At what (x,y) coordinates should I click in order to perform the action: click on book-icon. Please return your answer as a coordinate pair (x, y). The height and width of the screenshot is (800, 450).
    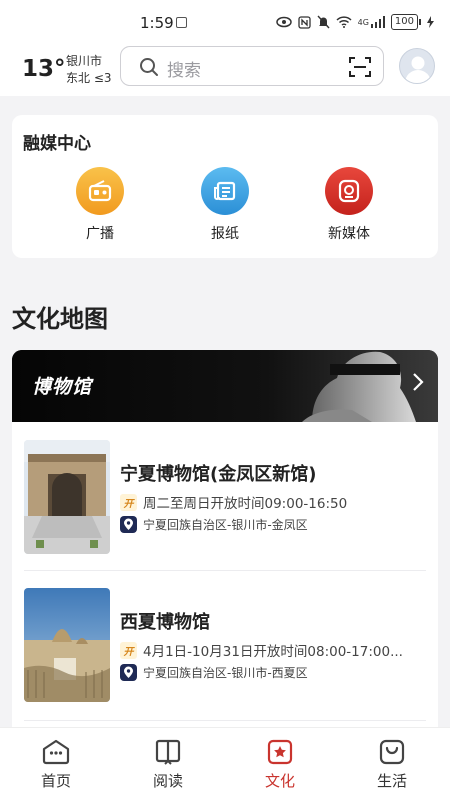
    Looking at the image, I should click on (168, 752).